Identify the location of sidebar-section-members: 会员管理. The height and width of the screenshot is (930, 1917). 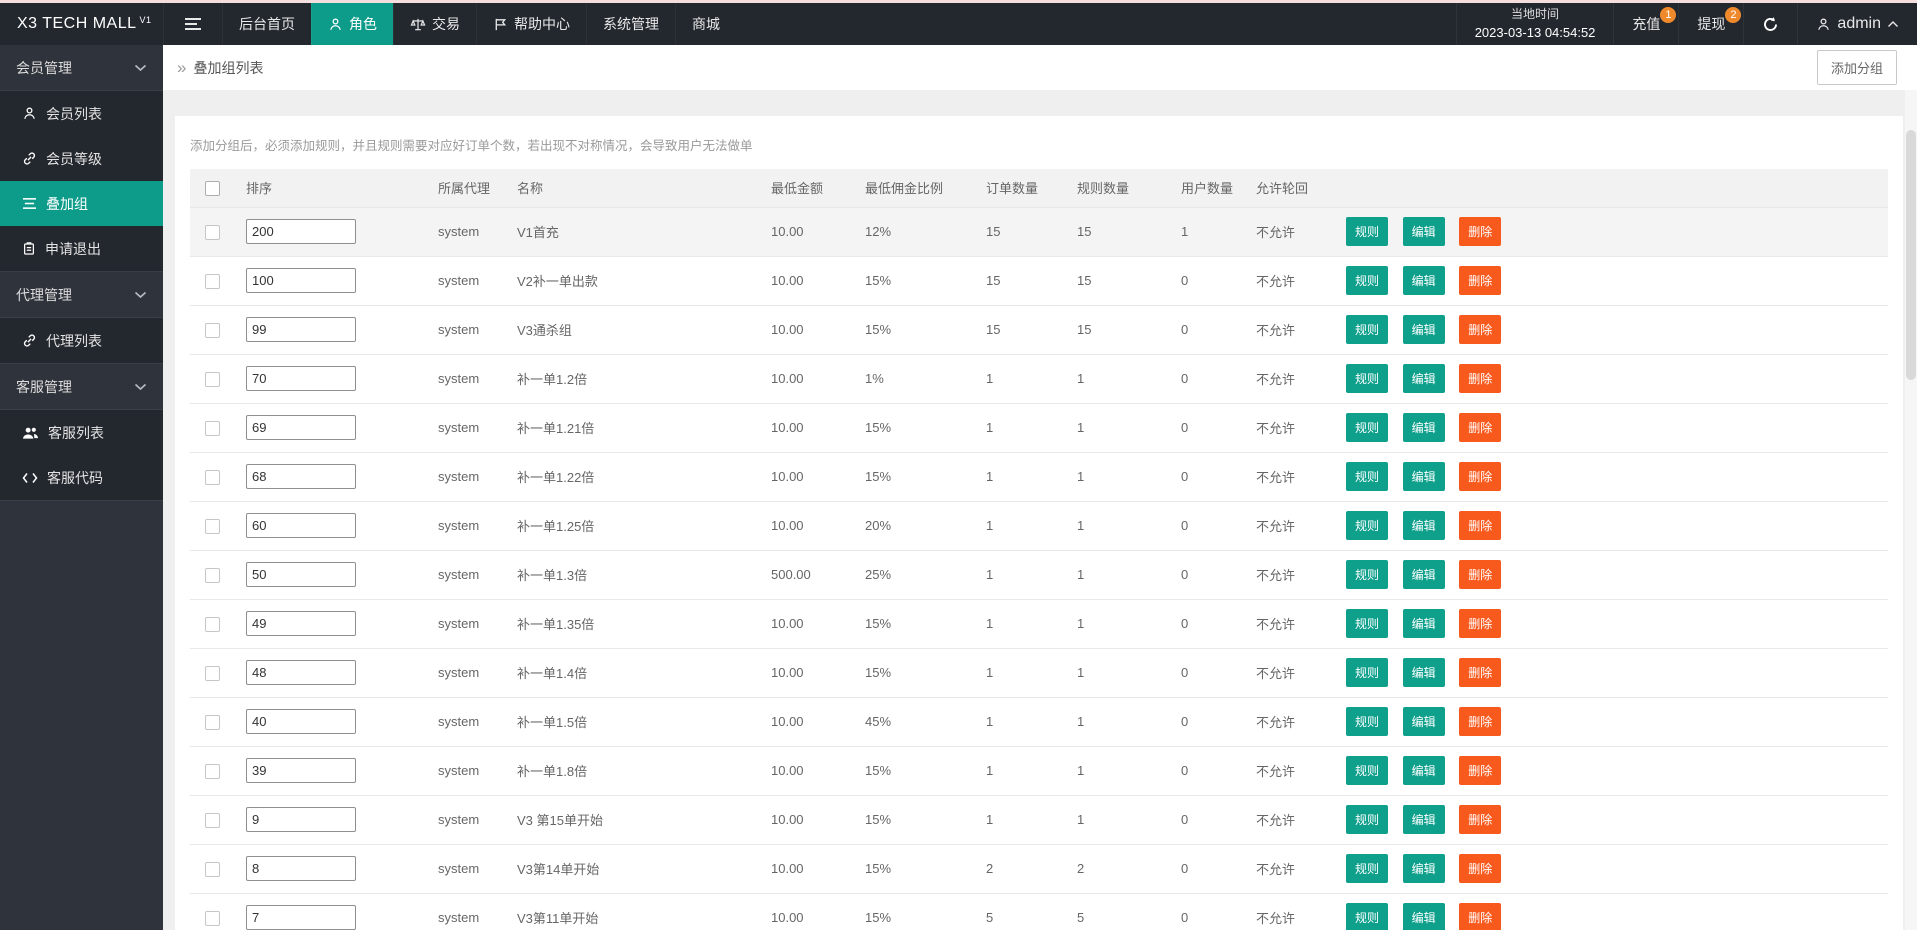
(81, 67).